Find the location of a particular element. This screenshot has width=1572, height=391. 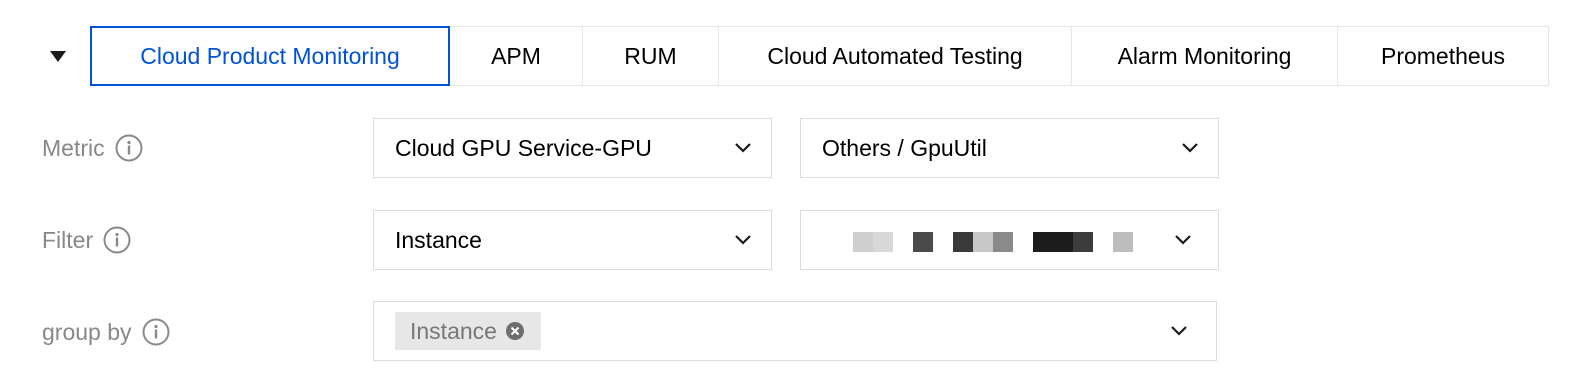

metric-label: Metric is located at coordinates (73, 147).